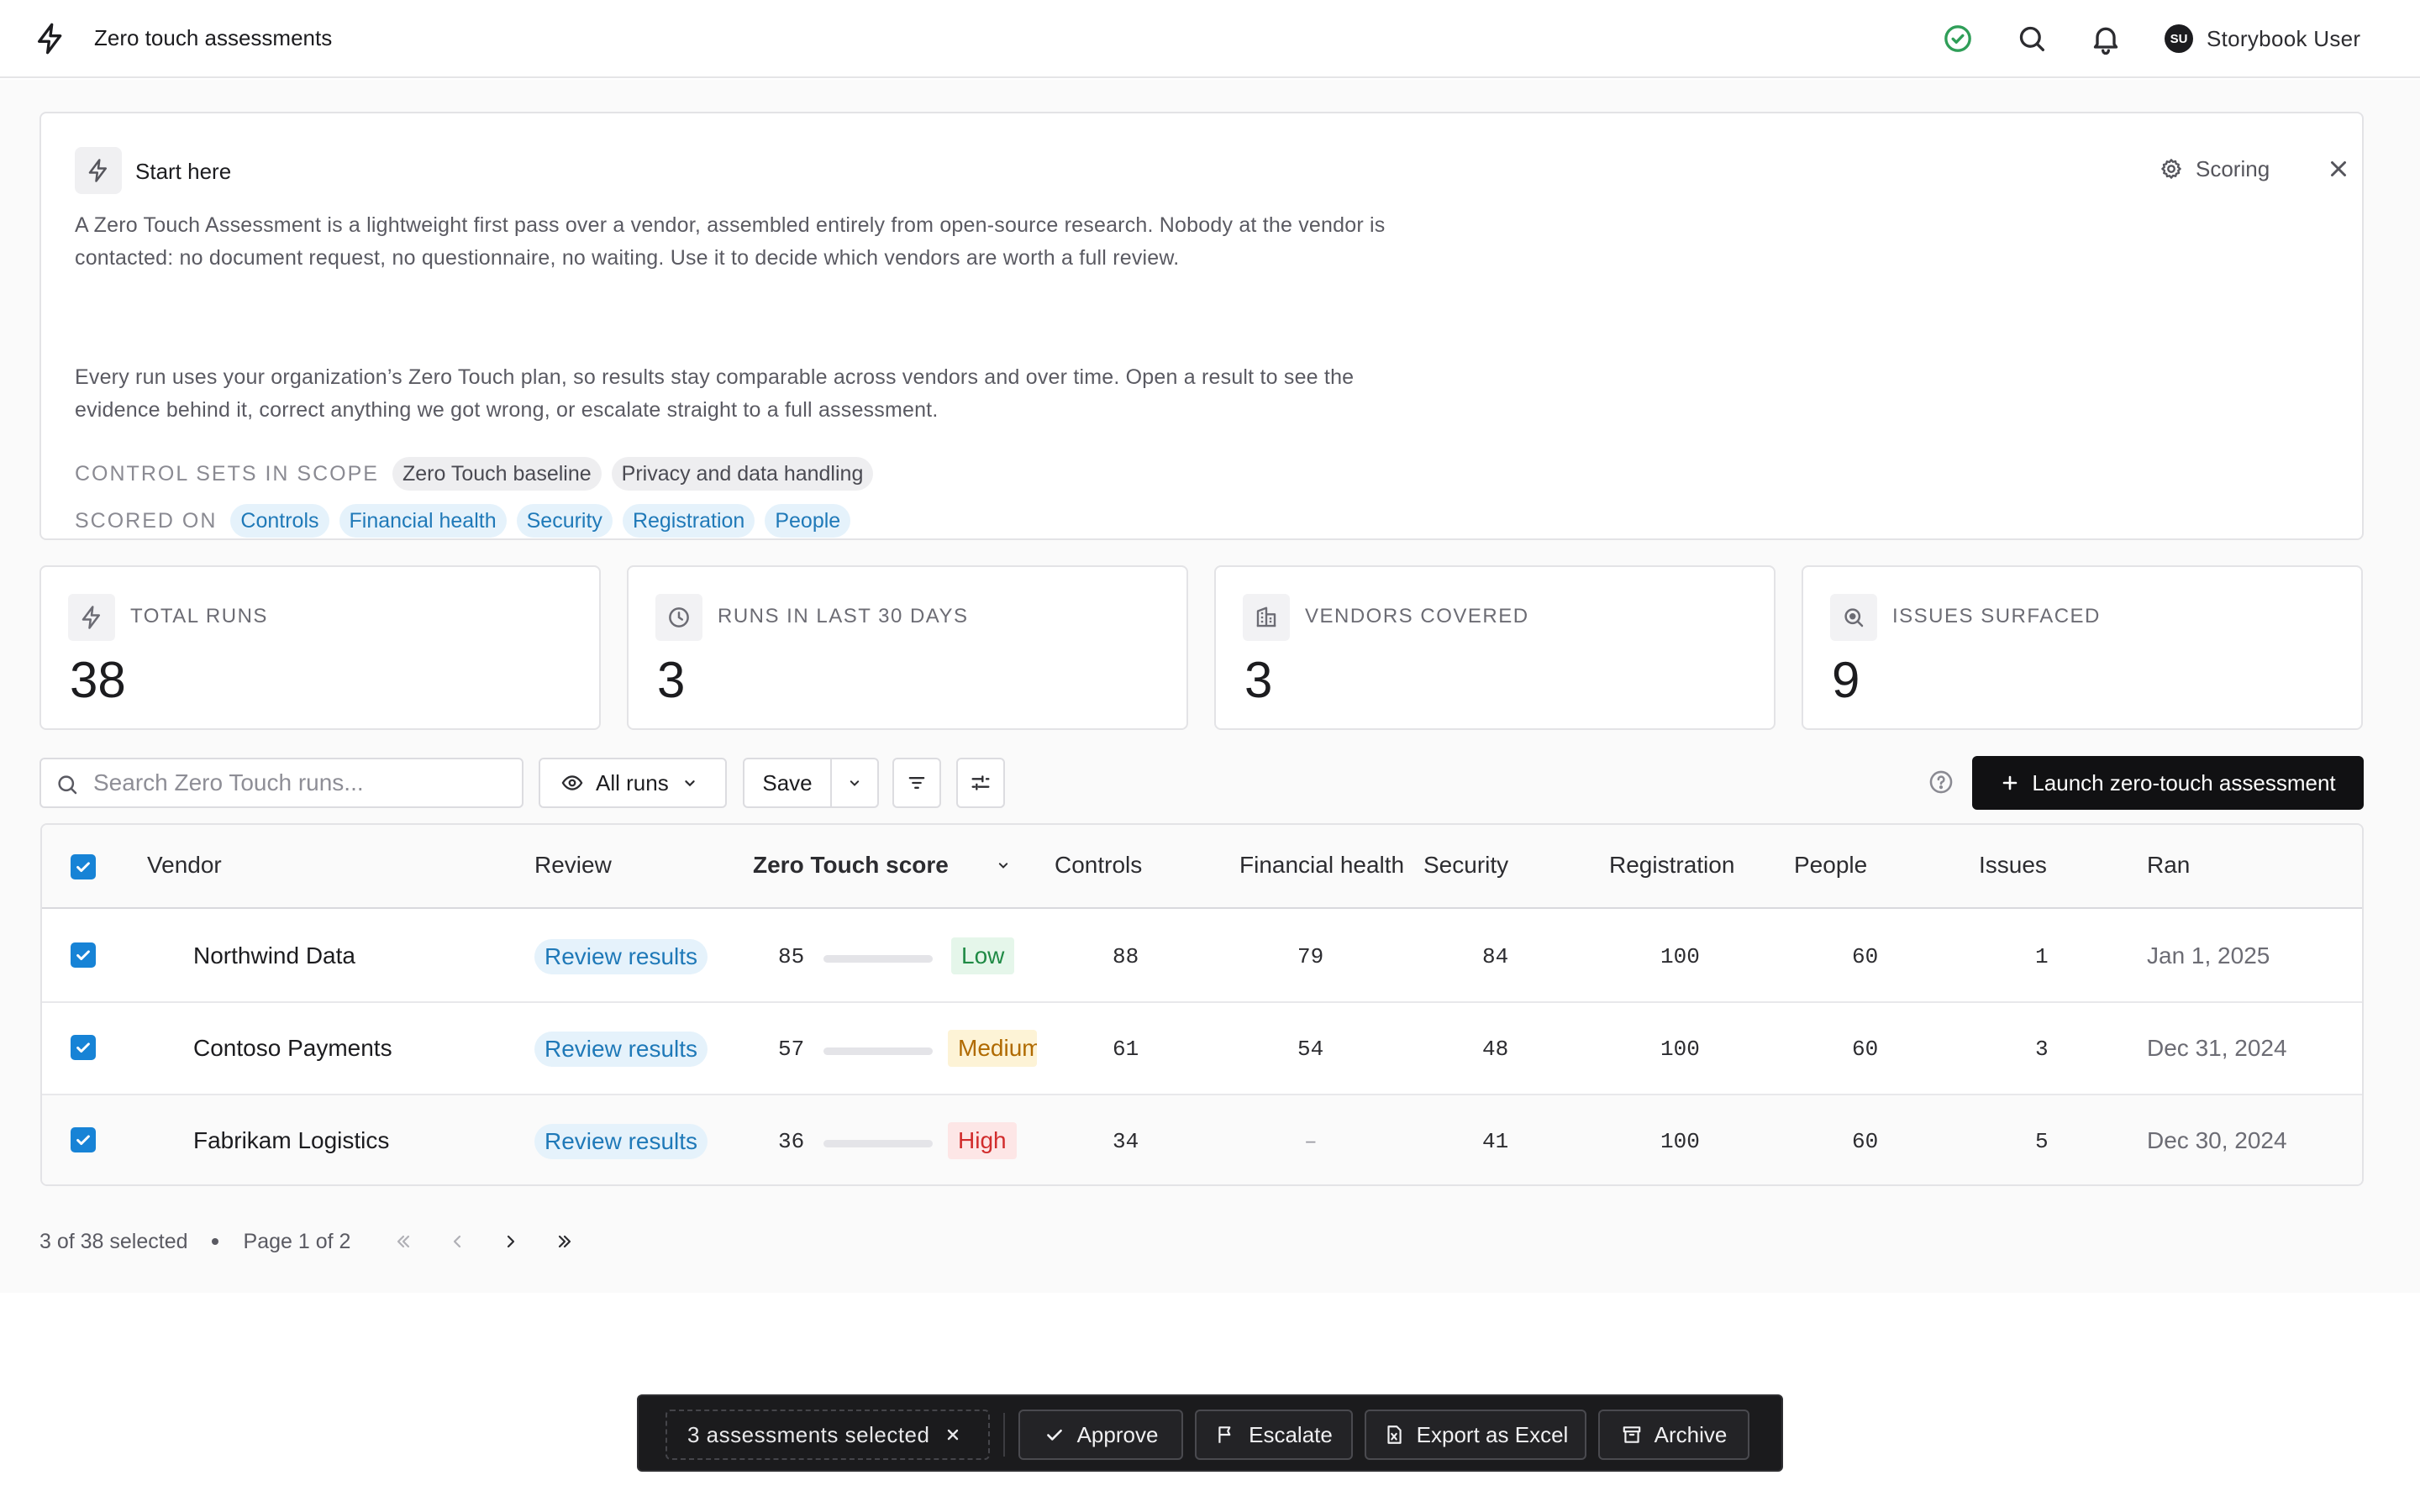  What do you see at coordinates (1493, 1434) in the screenshot?
I see `export-label: Export as Excel` at bounding box center [1493, 1434].